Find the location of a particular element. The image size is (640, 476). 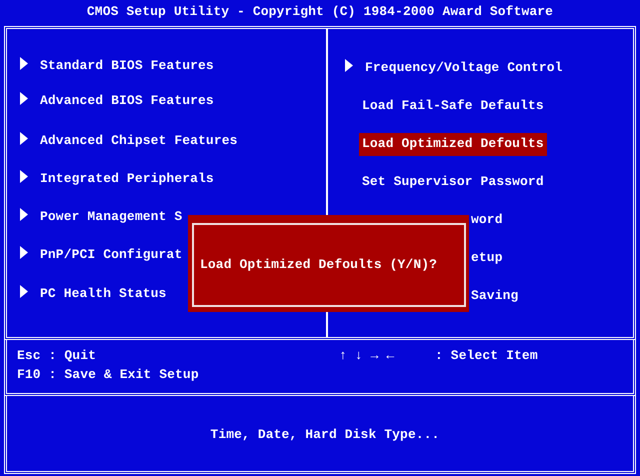

help-text: F10 : Save & Exit Setup is located at coordinates (108, 375).